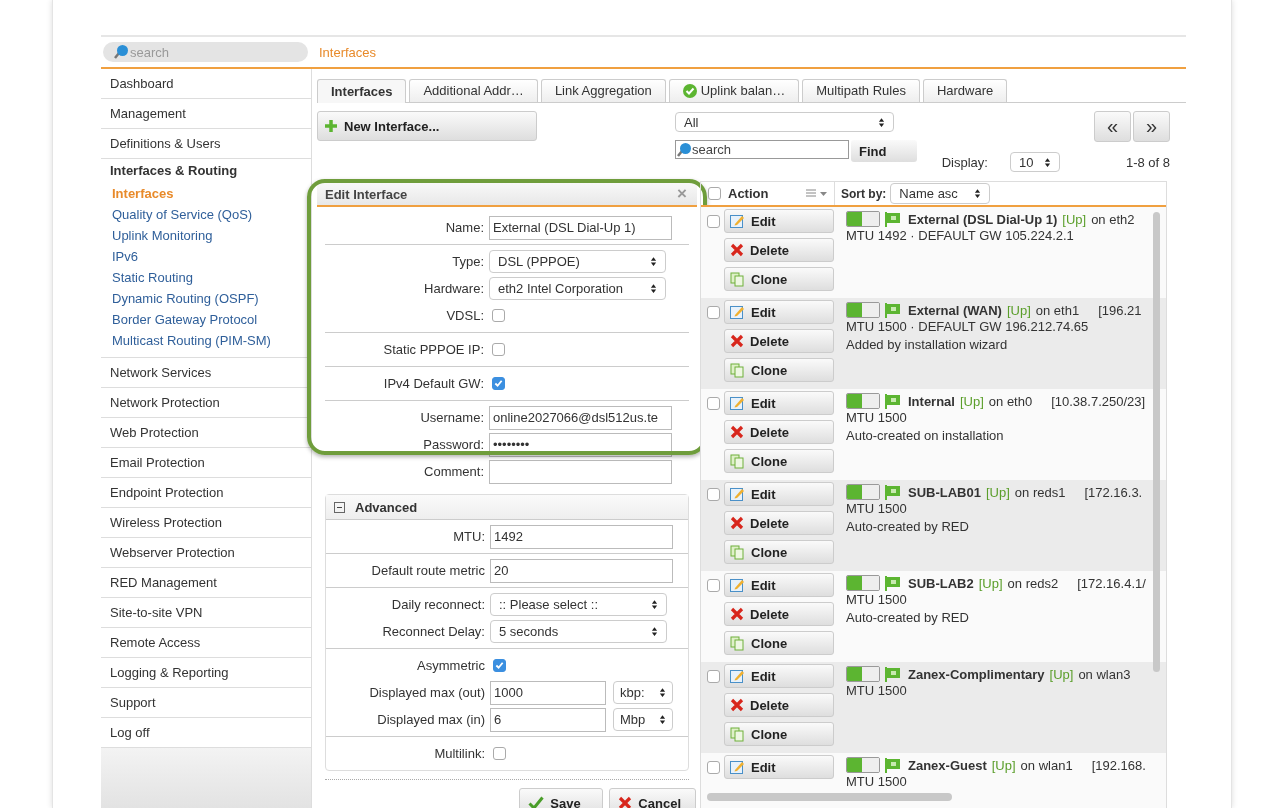 This screenshot has height=808, width=1284. What do you see at coordinates (206, 733) in the screenshot?
I see `sidebar-item: Log off` at bounding box center [206, 733].